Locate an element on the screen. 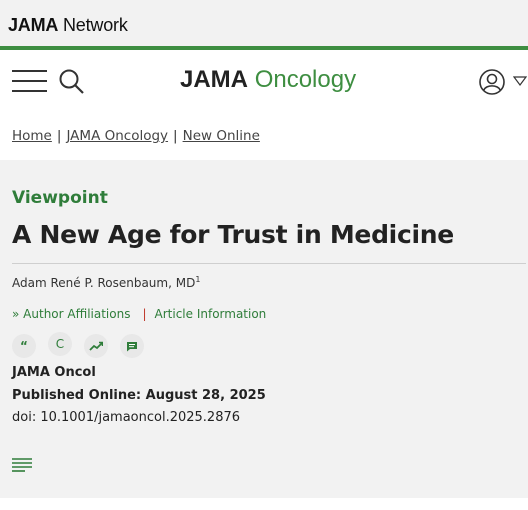  search-icon is located at coordinates (72, 82).